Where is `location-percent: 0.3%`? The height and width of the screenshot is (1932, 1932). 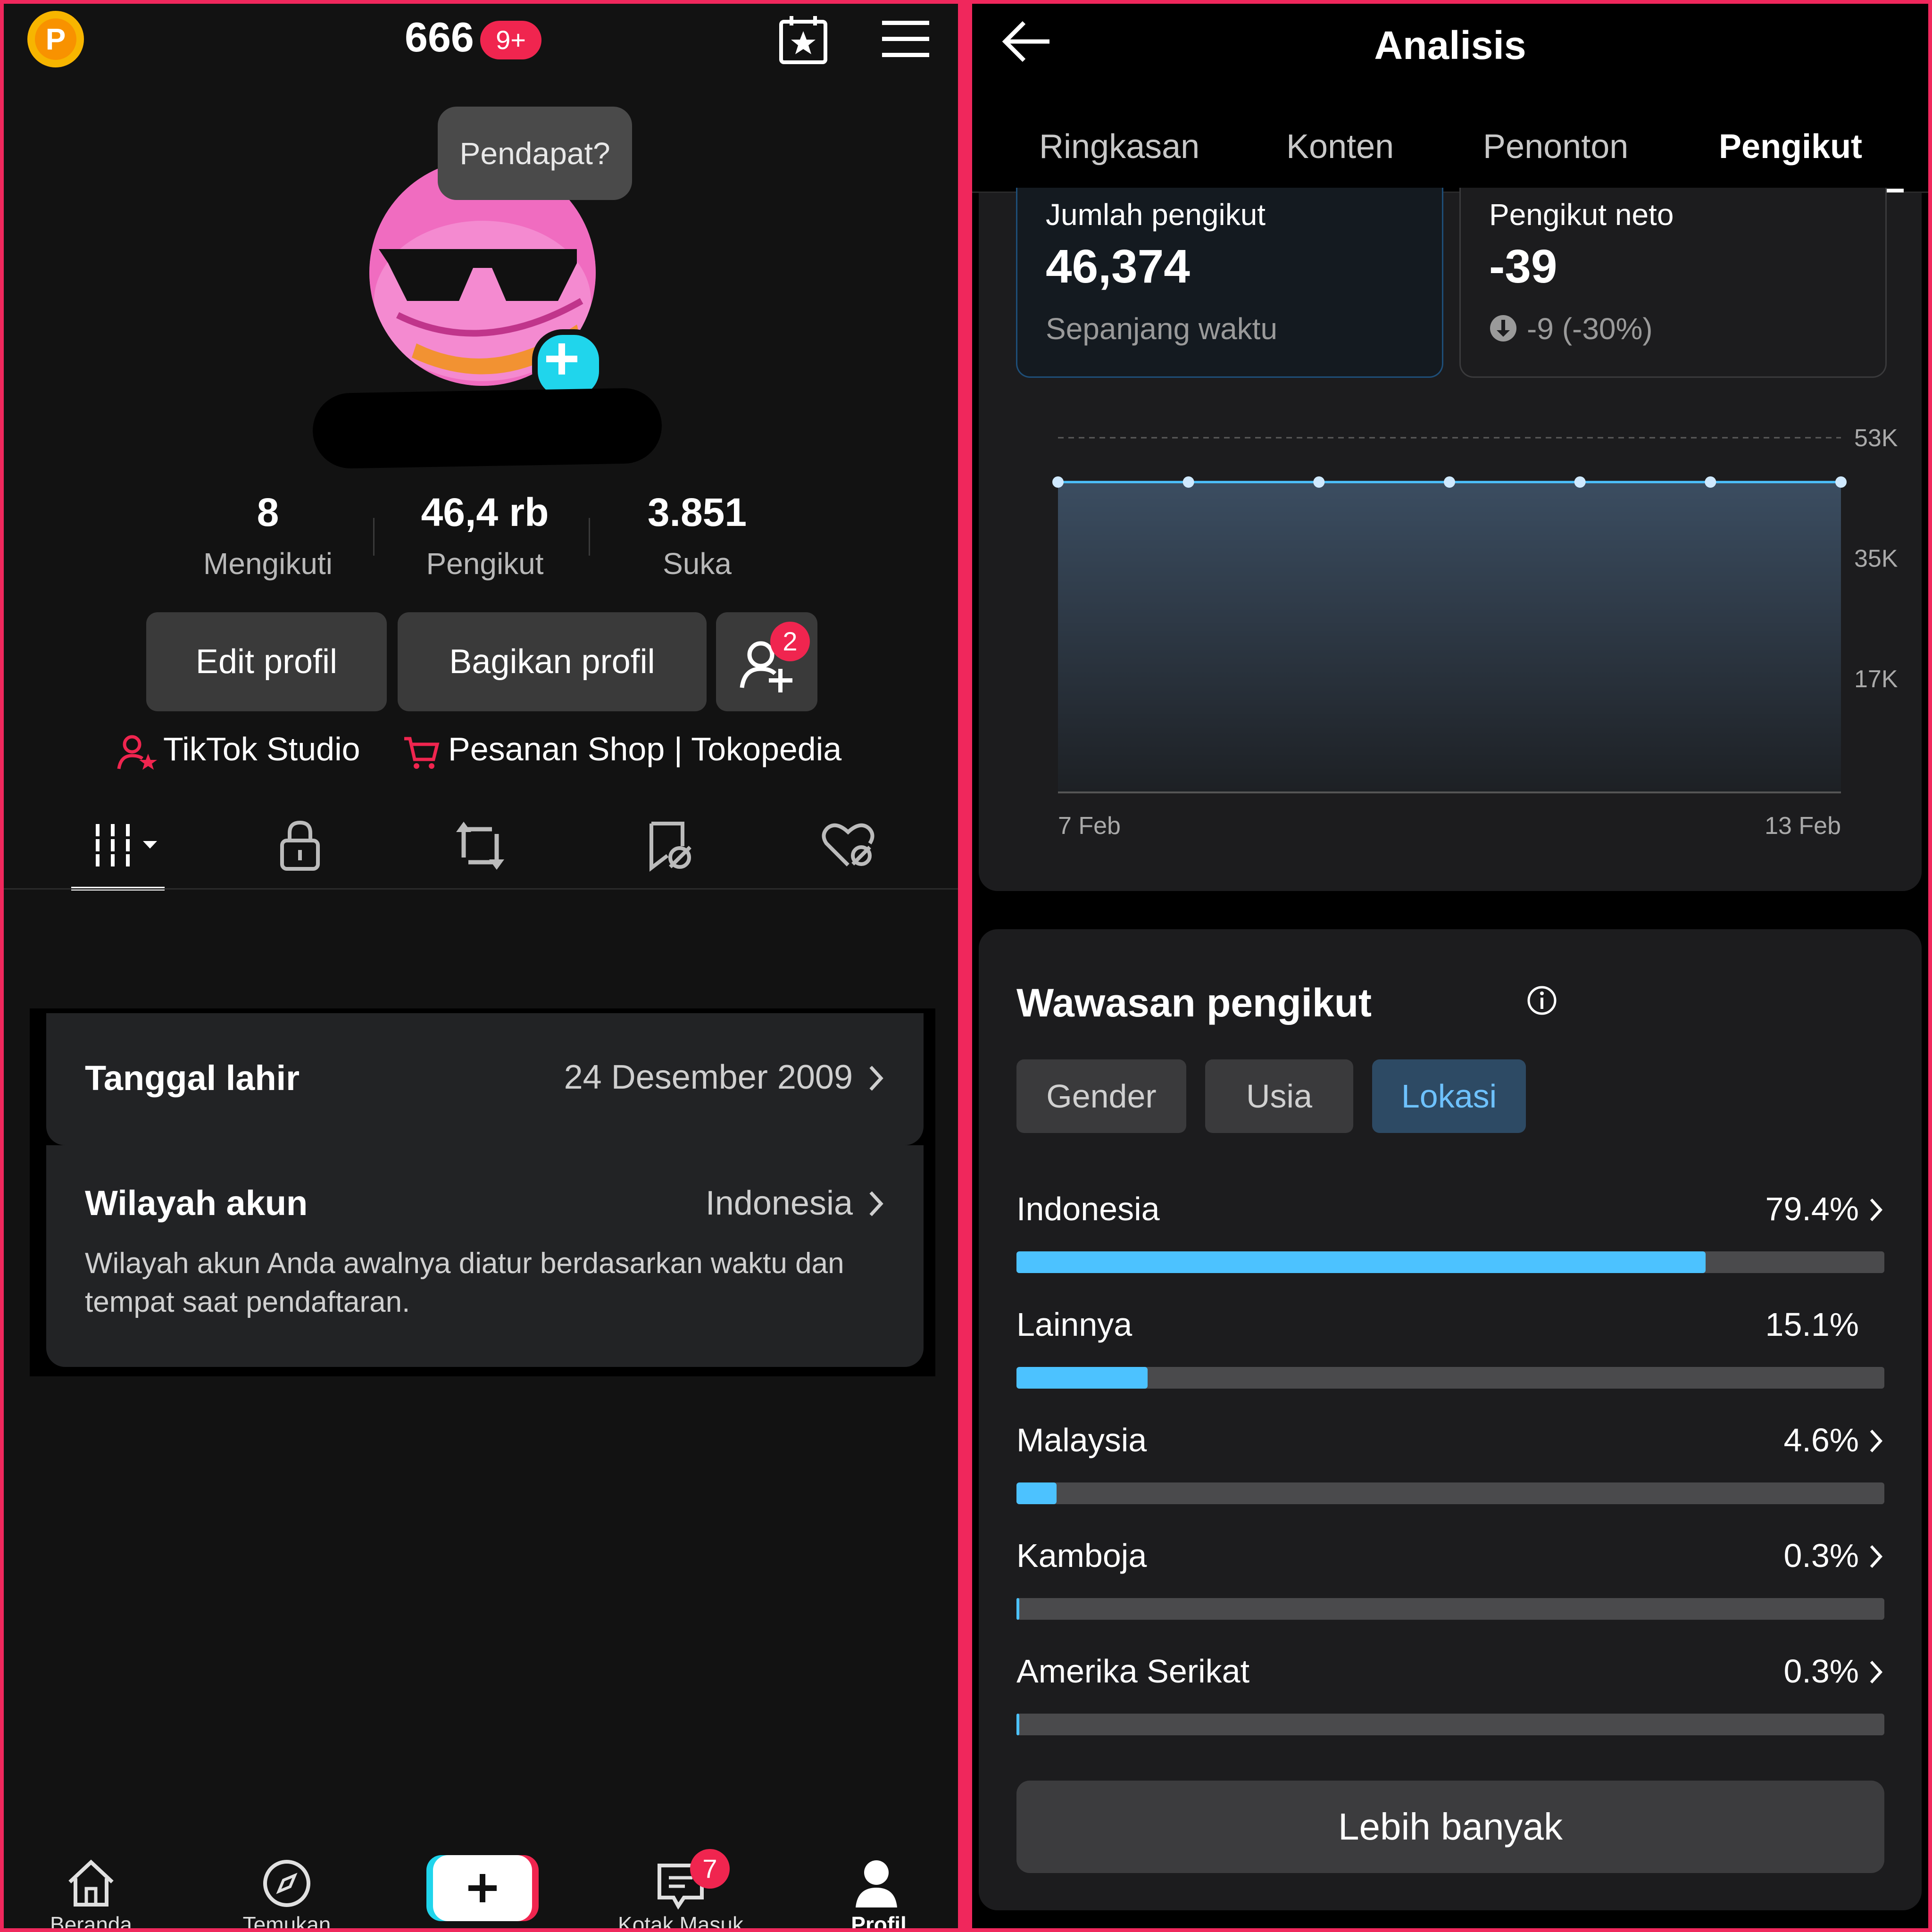 location-percent: 0.3% is located at coordinates (1821, 1672).